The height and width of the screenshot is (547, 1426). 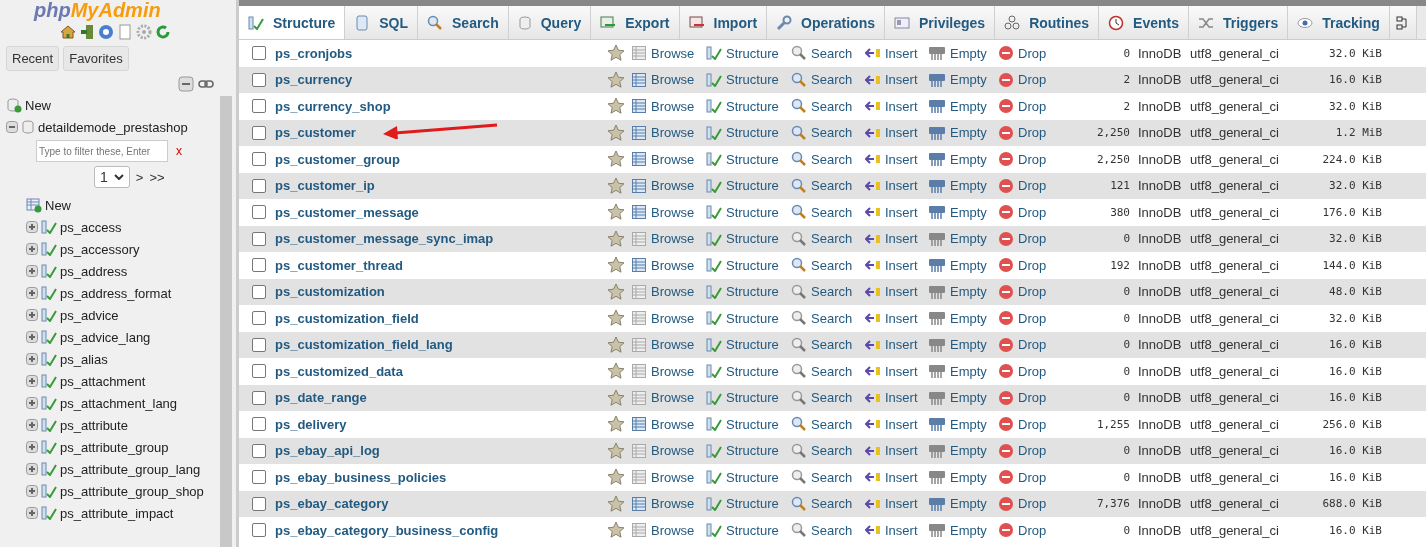 What do you see at coordinates (94, 425) in the screenshot?
I see `table-link: ps_attribute` at bounding box center [94, 425].